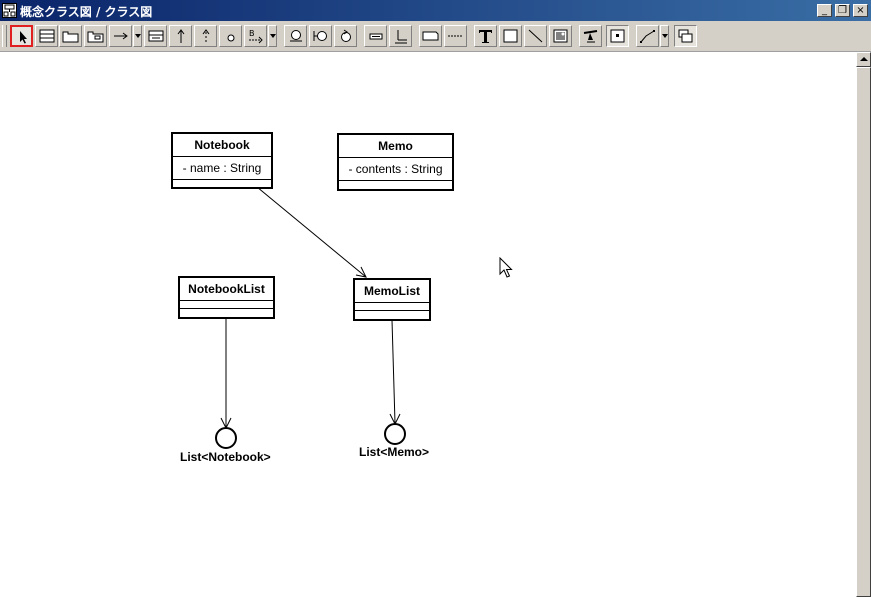 The height and width of the screenshot is (597, 871). Describe the element at coordinates (860, 10) in the screenshot. I see `close-button: ×` at that location.